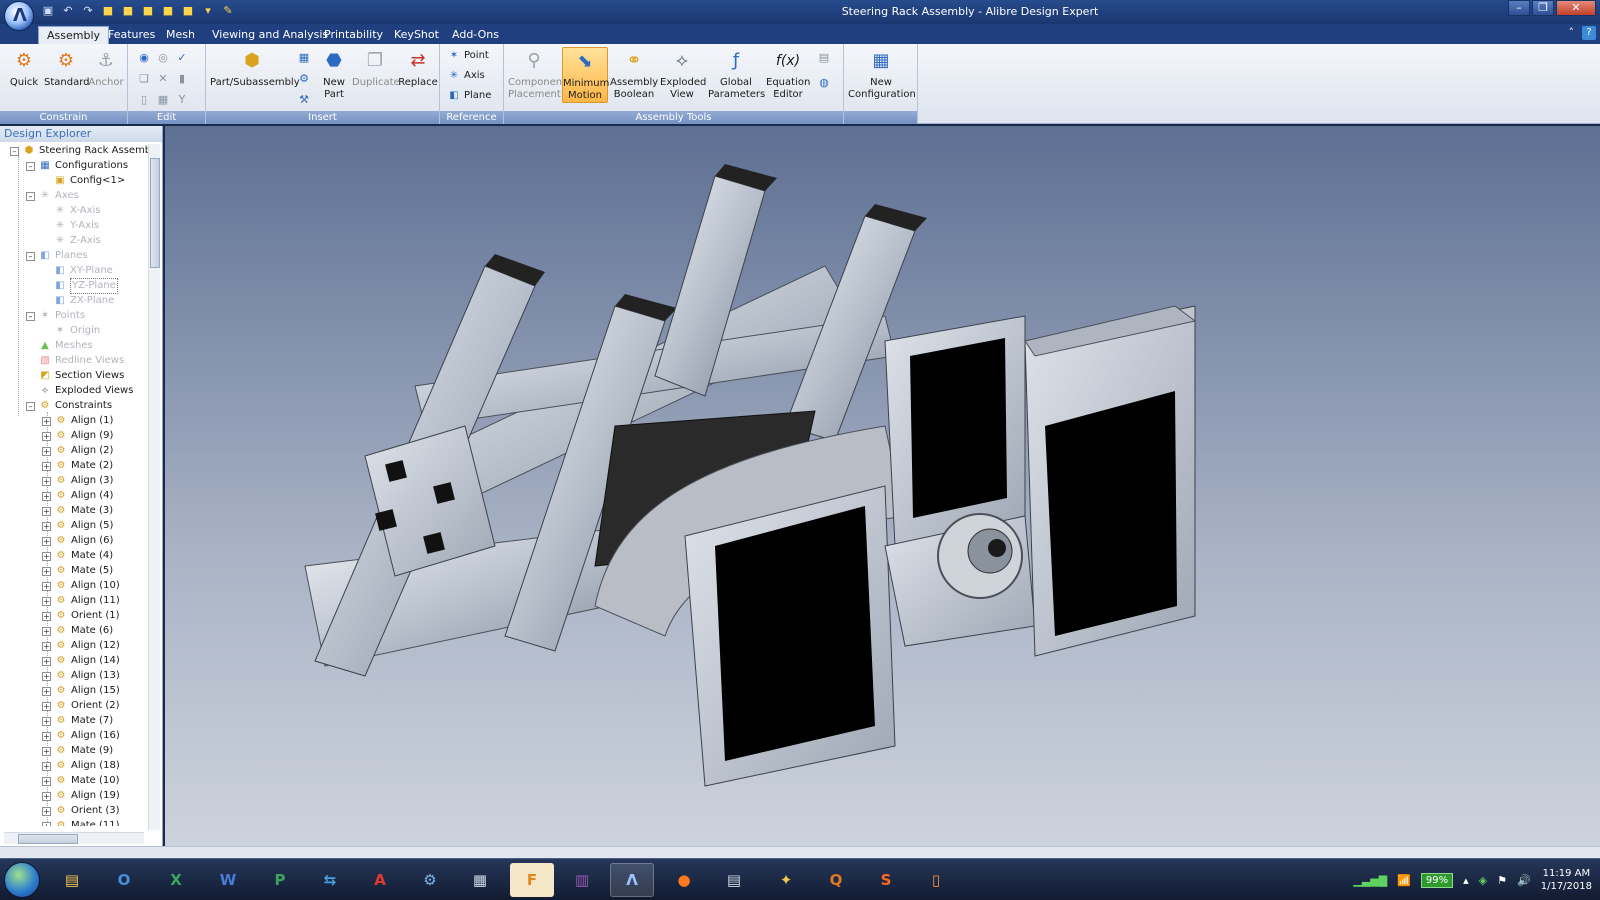 Image resolution: width=1600 pixels, height=900 pixels. I want to click on fusion-icon: F, so click(532, 880).